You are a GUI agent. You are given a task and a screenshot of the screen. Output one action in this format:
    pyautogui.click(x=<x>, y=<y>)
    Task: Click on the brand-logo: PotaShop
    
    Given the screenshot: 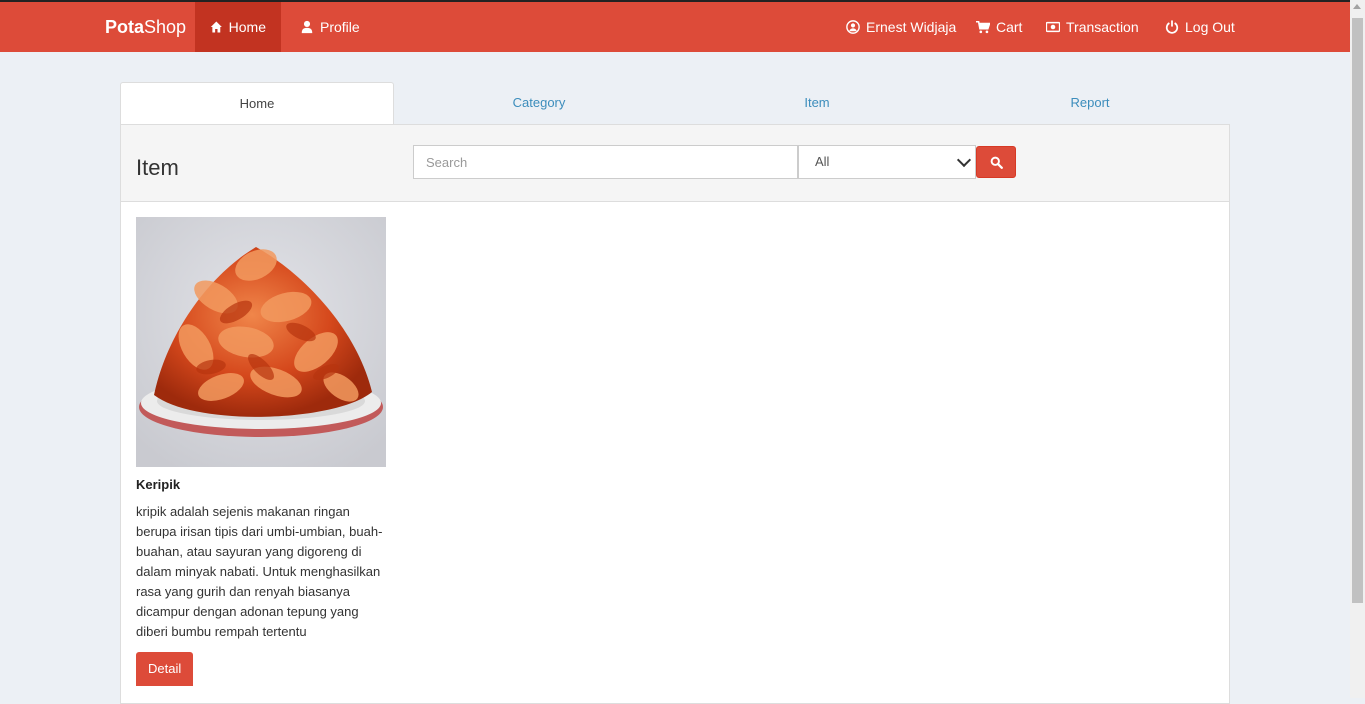 What is the action you would take?
    pyautogui.click(x=145, y=27)
    